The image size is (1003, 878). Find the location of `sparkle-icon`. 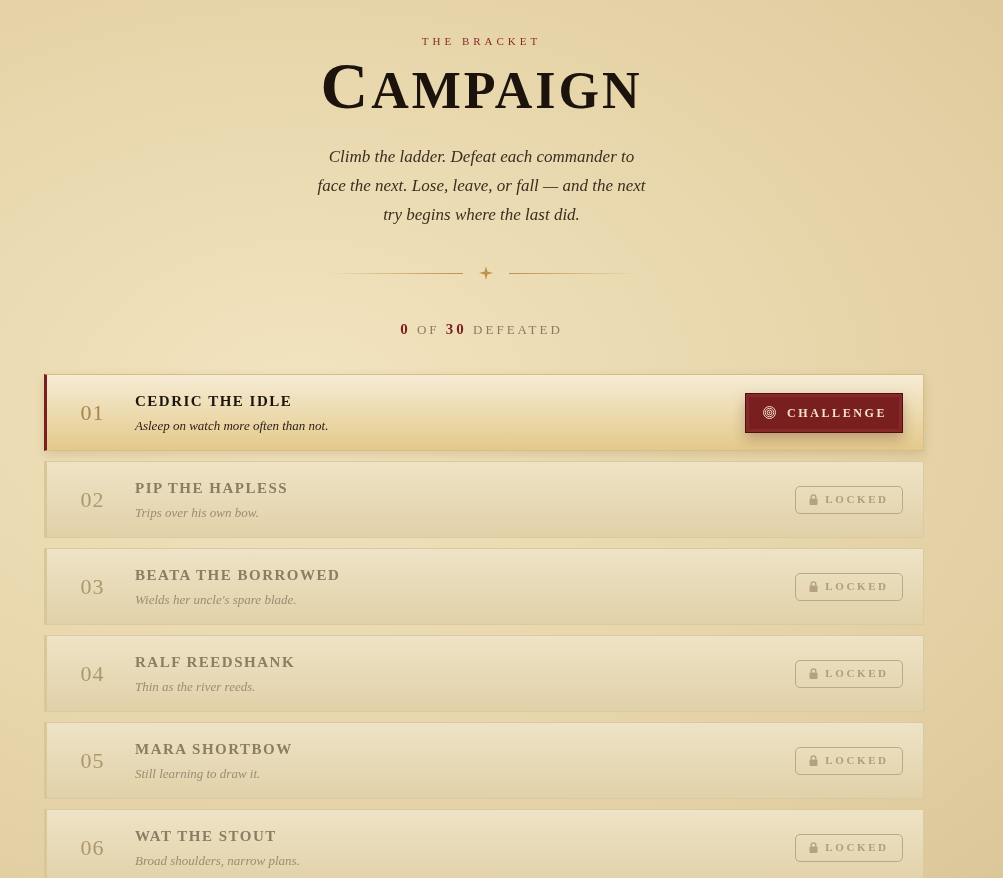

sparkle-icon is located at coordinates (485, 273).